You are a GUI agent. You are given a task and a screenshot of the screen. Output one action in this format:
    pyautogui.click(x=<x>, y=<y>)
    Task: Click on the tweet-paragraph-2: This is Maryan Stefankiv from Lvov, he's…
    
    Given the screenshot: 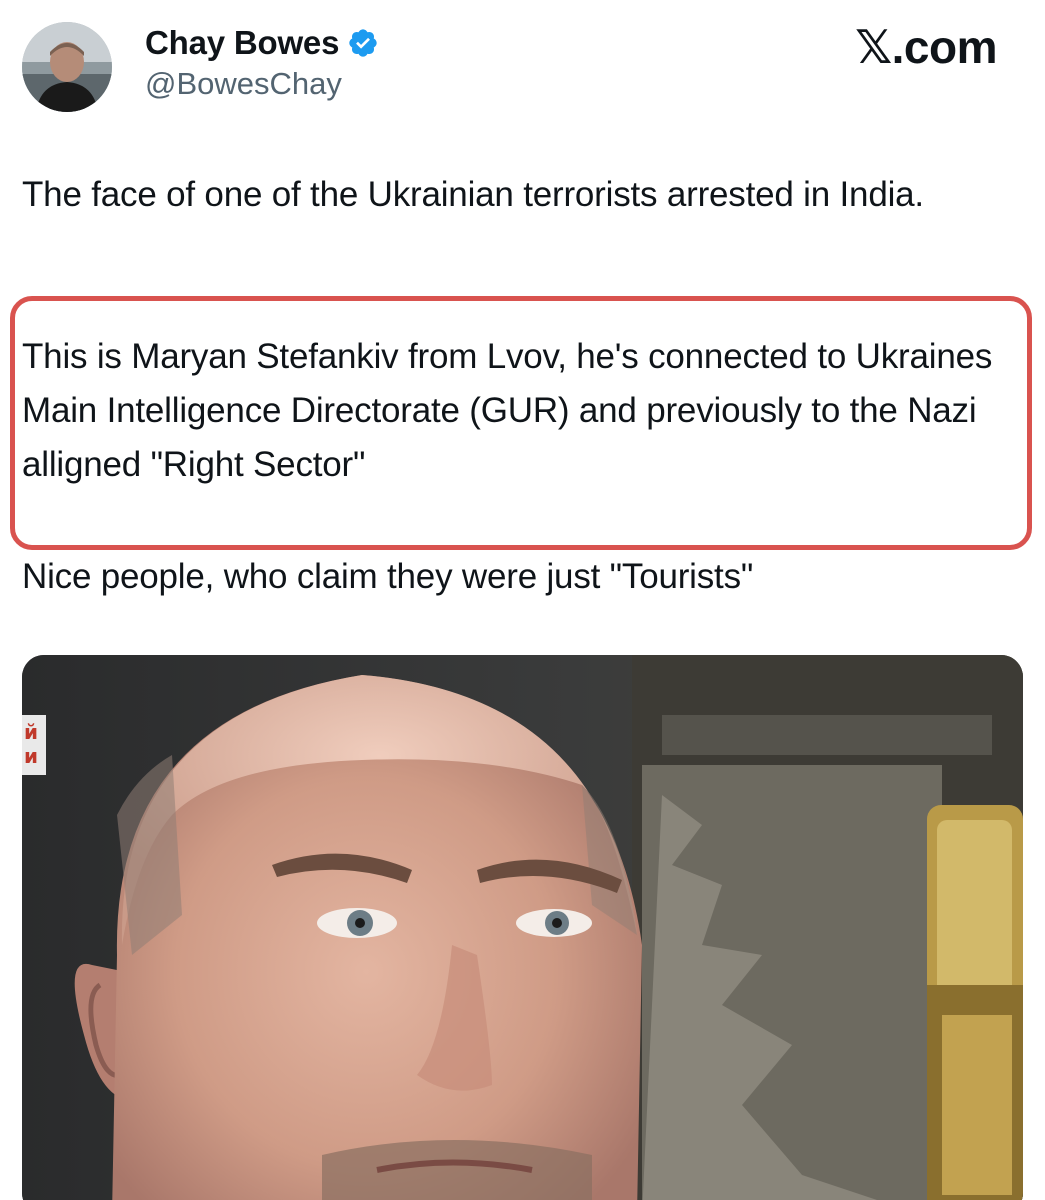 What is the action you would take?
    pyautogui.click(x=507, y=410)
    